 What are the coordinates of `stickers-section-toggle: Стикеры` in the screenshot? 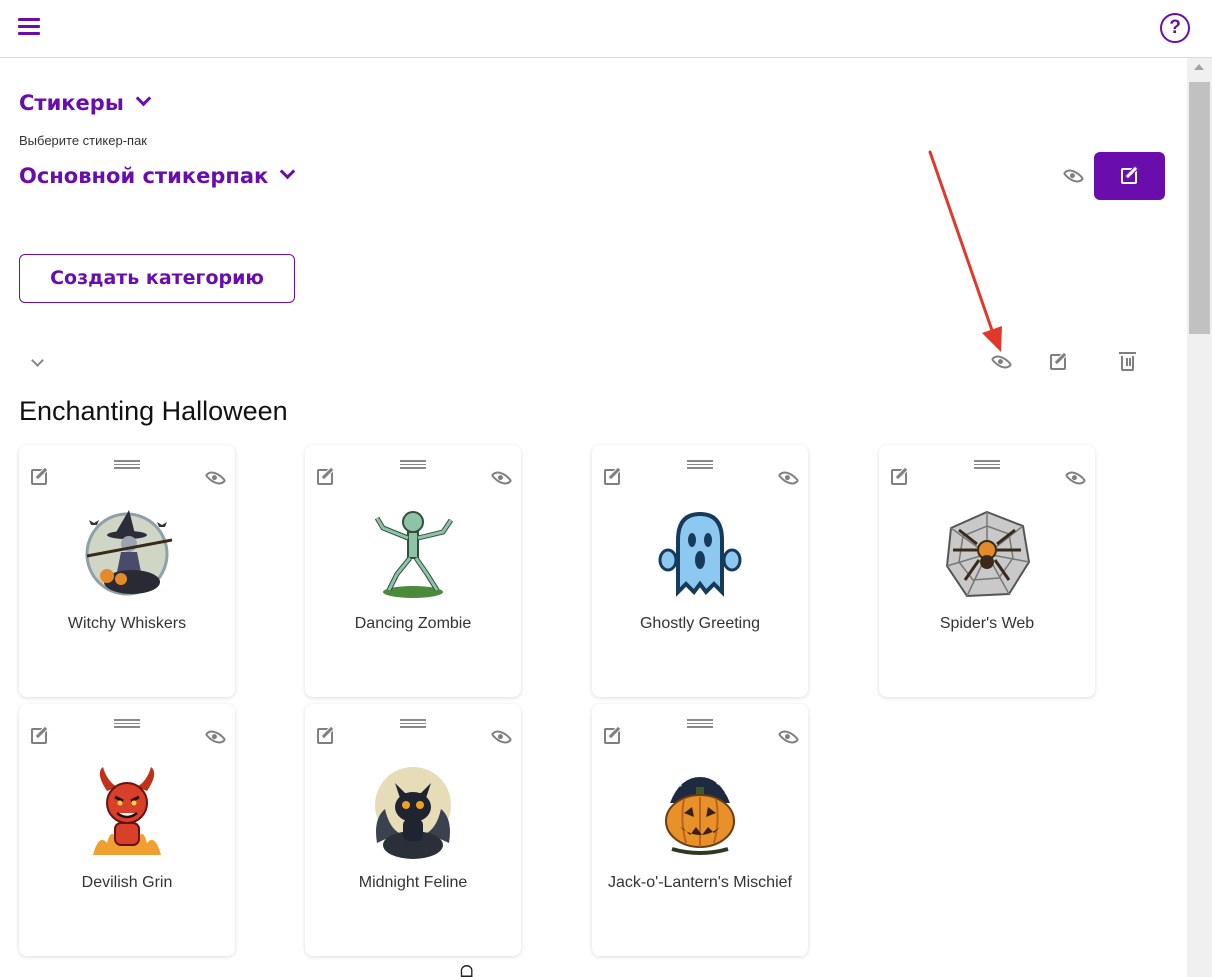 It's located at (85, 102).